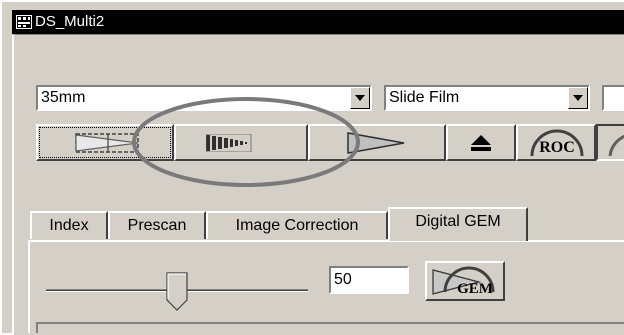  I want to click on prescan-button, so click(105, 142).